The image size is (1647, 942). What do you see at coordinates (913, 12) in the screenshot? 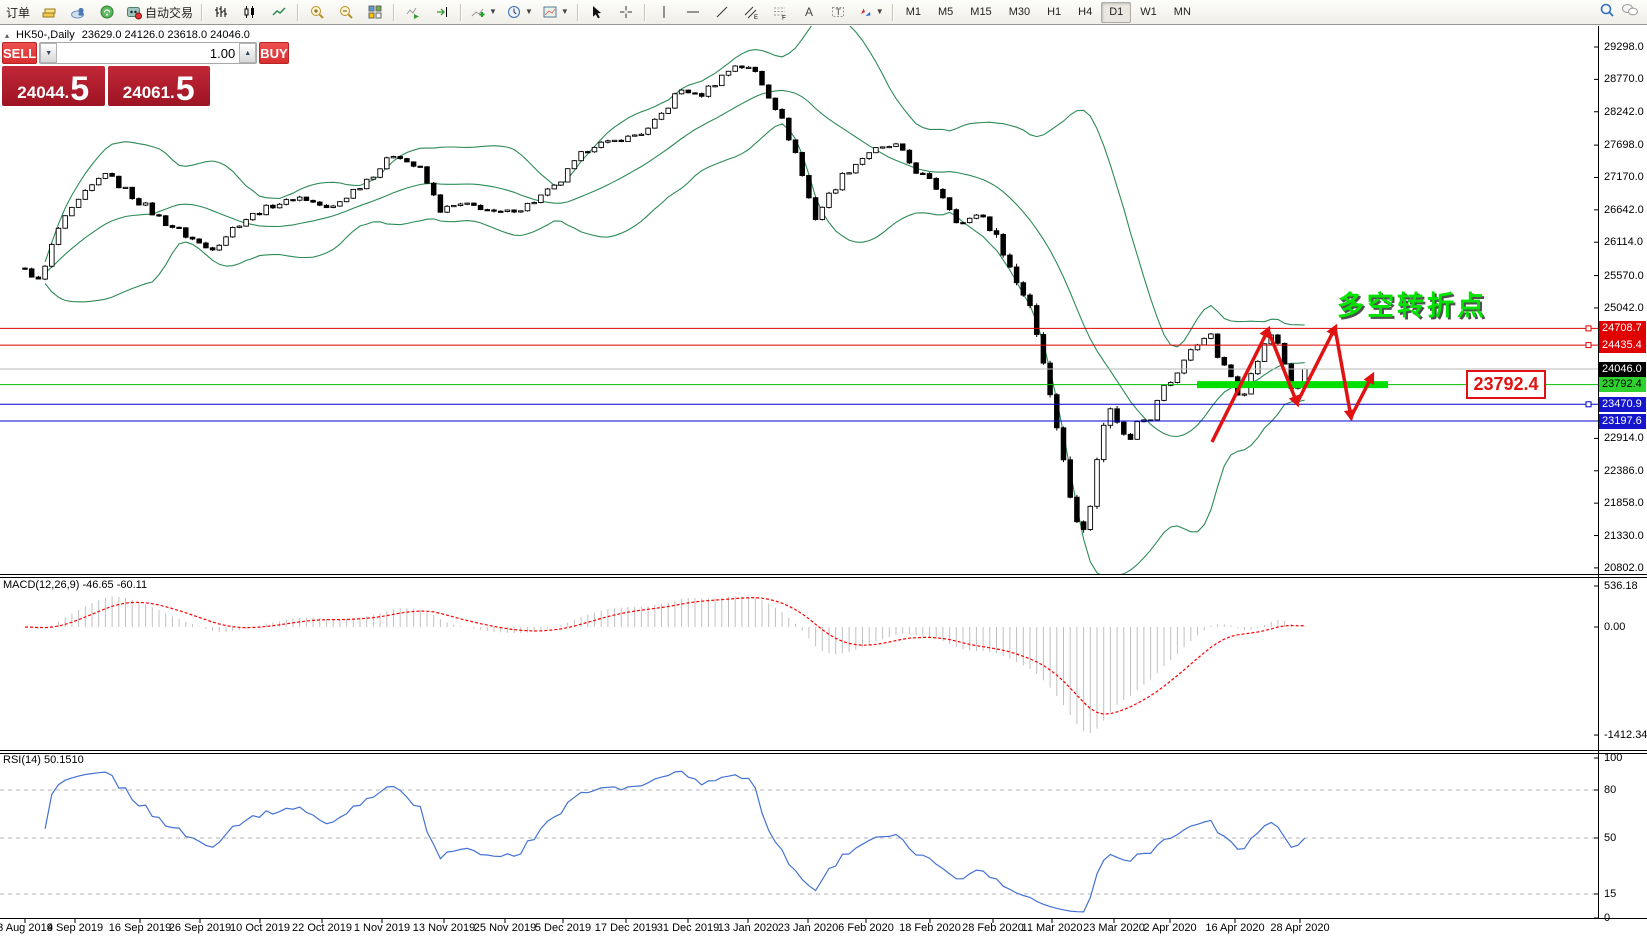
I see `tab-timeframe-m1: M1` at bounding box center [913, 12].